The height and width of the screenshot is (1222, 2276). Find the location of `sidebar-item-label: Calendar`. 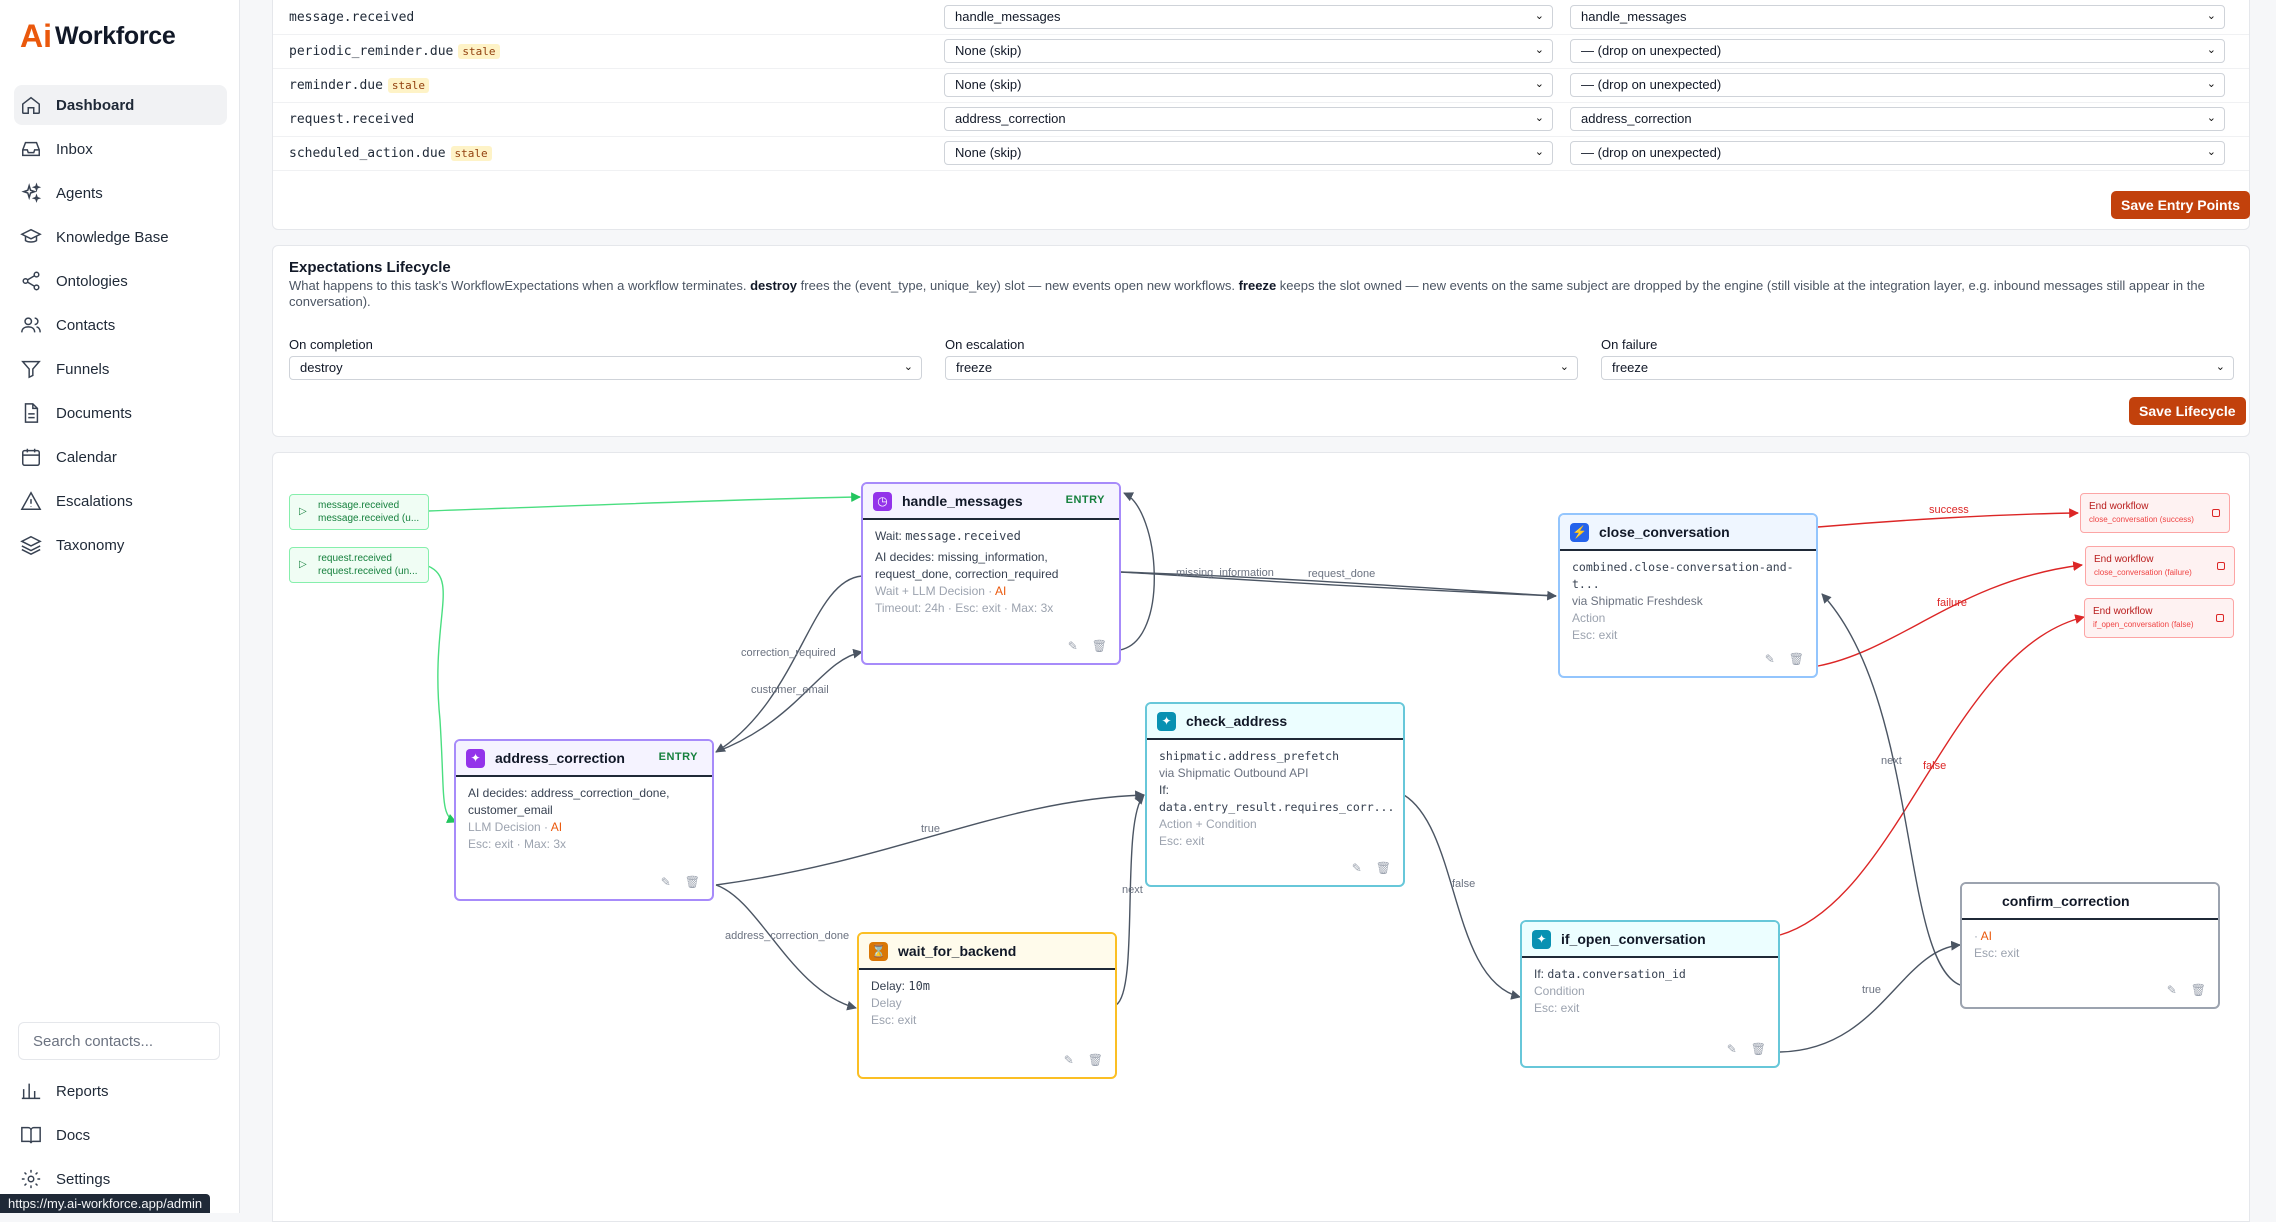

sidebar-item-label: Calendar is located at coordinates (86, 457).